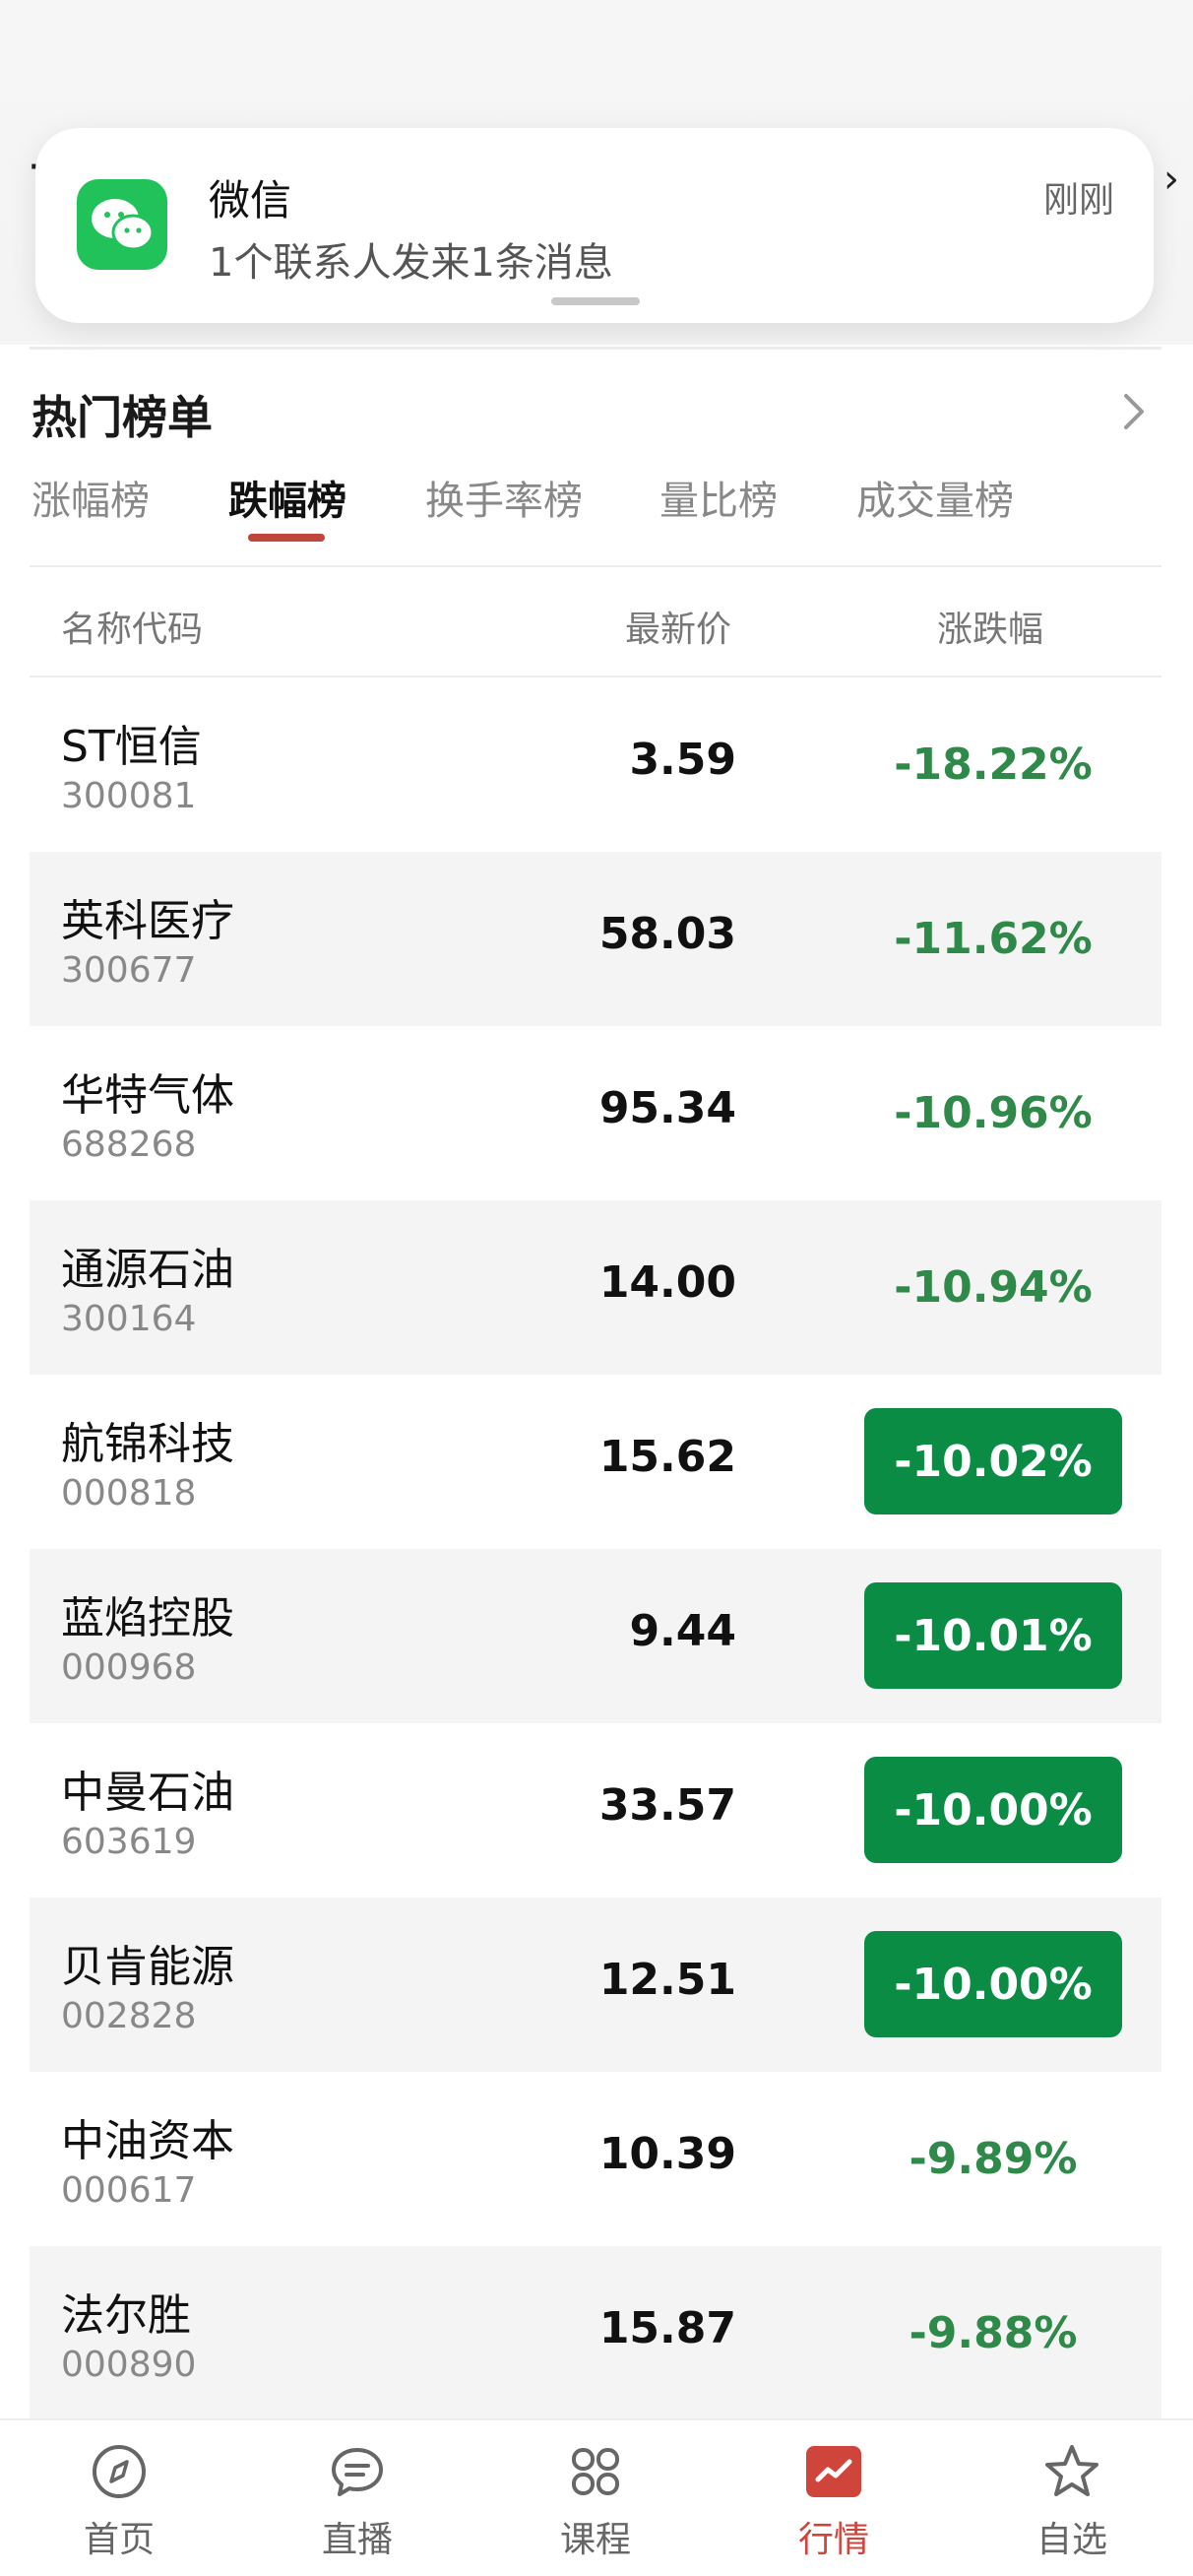 The width and height of the screenshot is (1193, 2576). What do you see at coordinates (1078, 200) in the screenshot?
I see `notification-time: 刚刚` at bounding box center [1078, 200].